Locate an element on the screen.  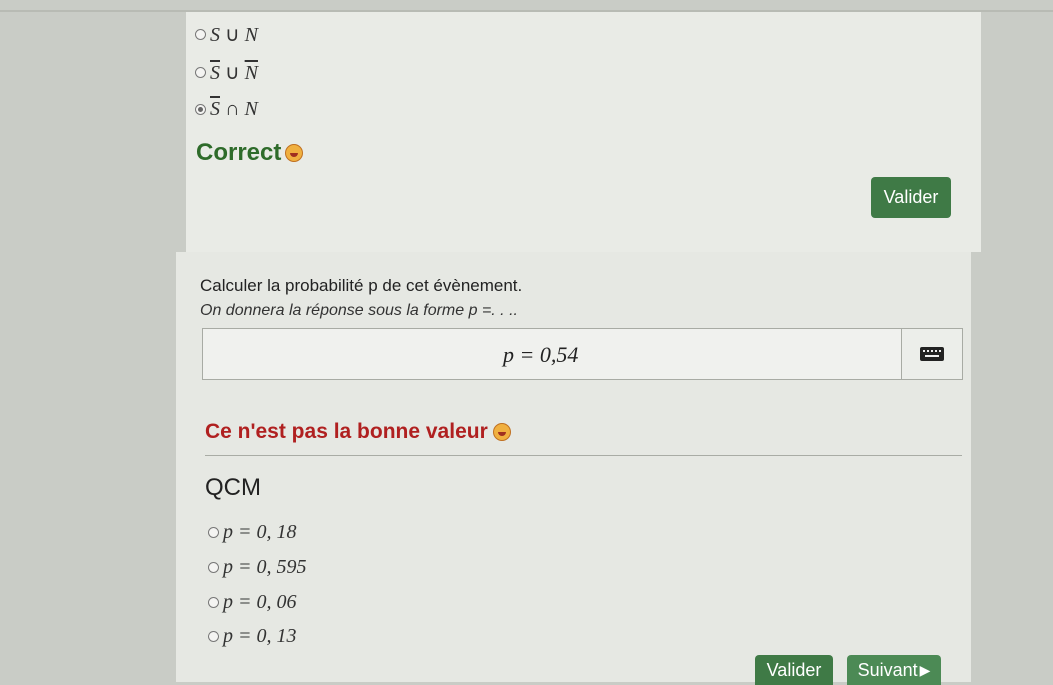
option-complement-union: S ∪ N is located at coordinates (226, 72).